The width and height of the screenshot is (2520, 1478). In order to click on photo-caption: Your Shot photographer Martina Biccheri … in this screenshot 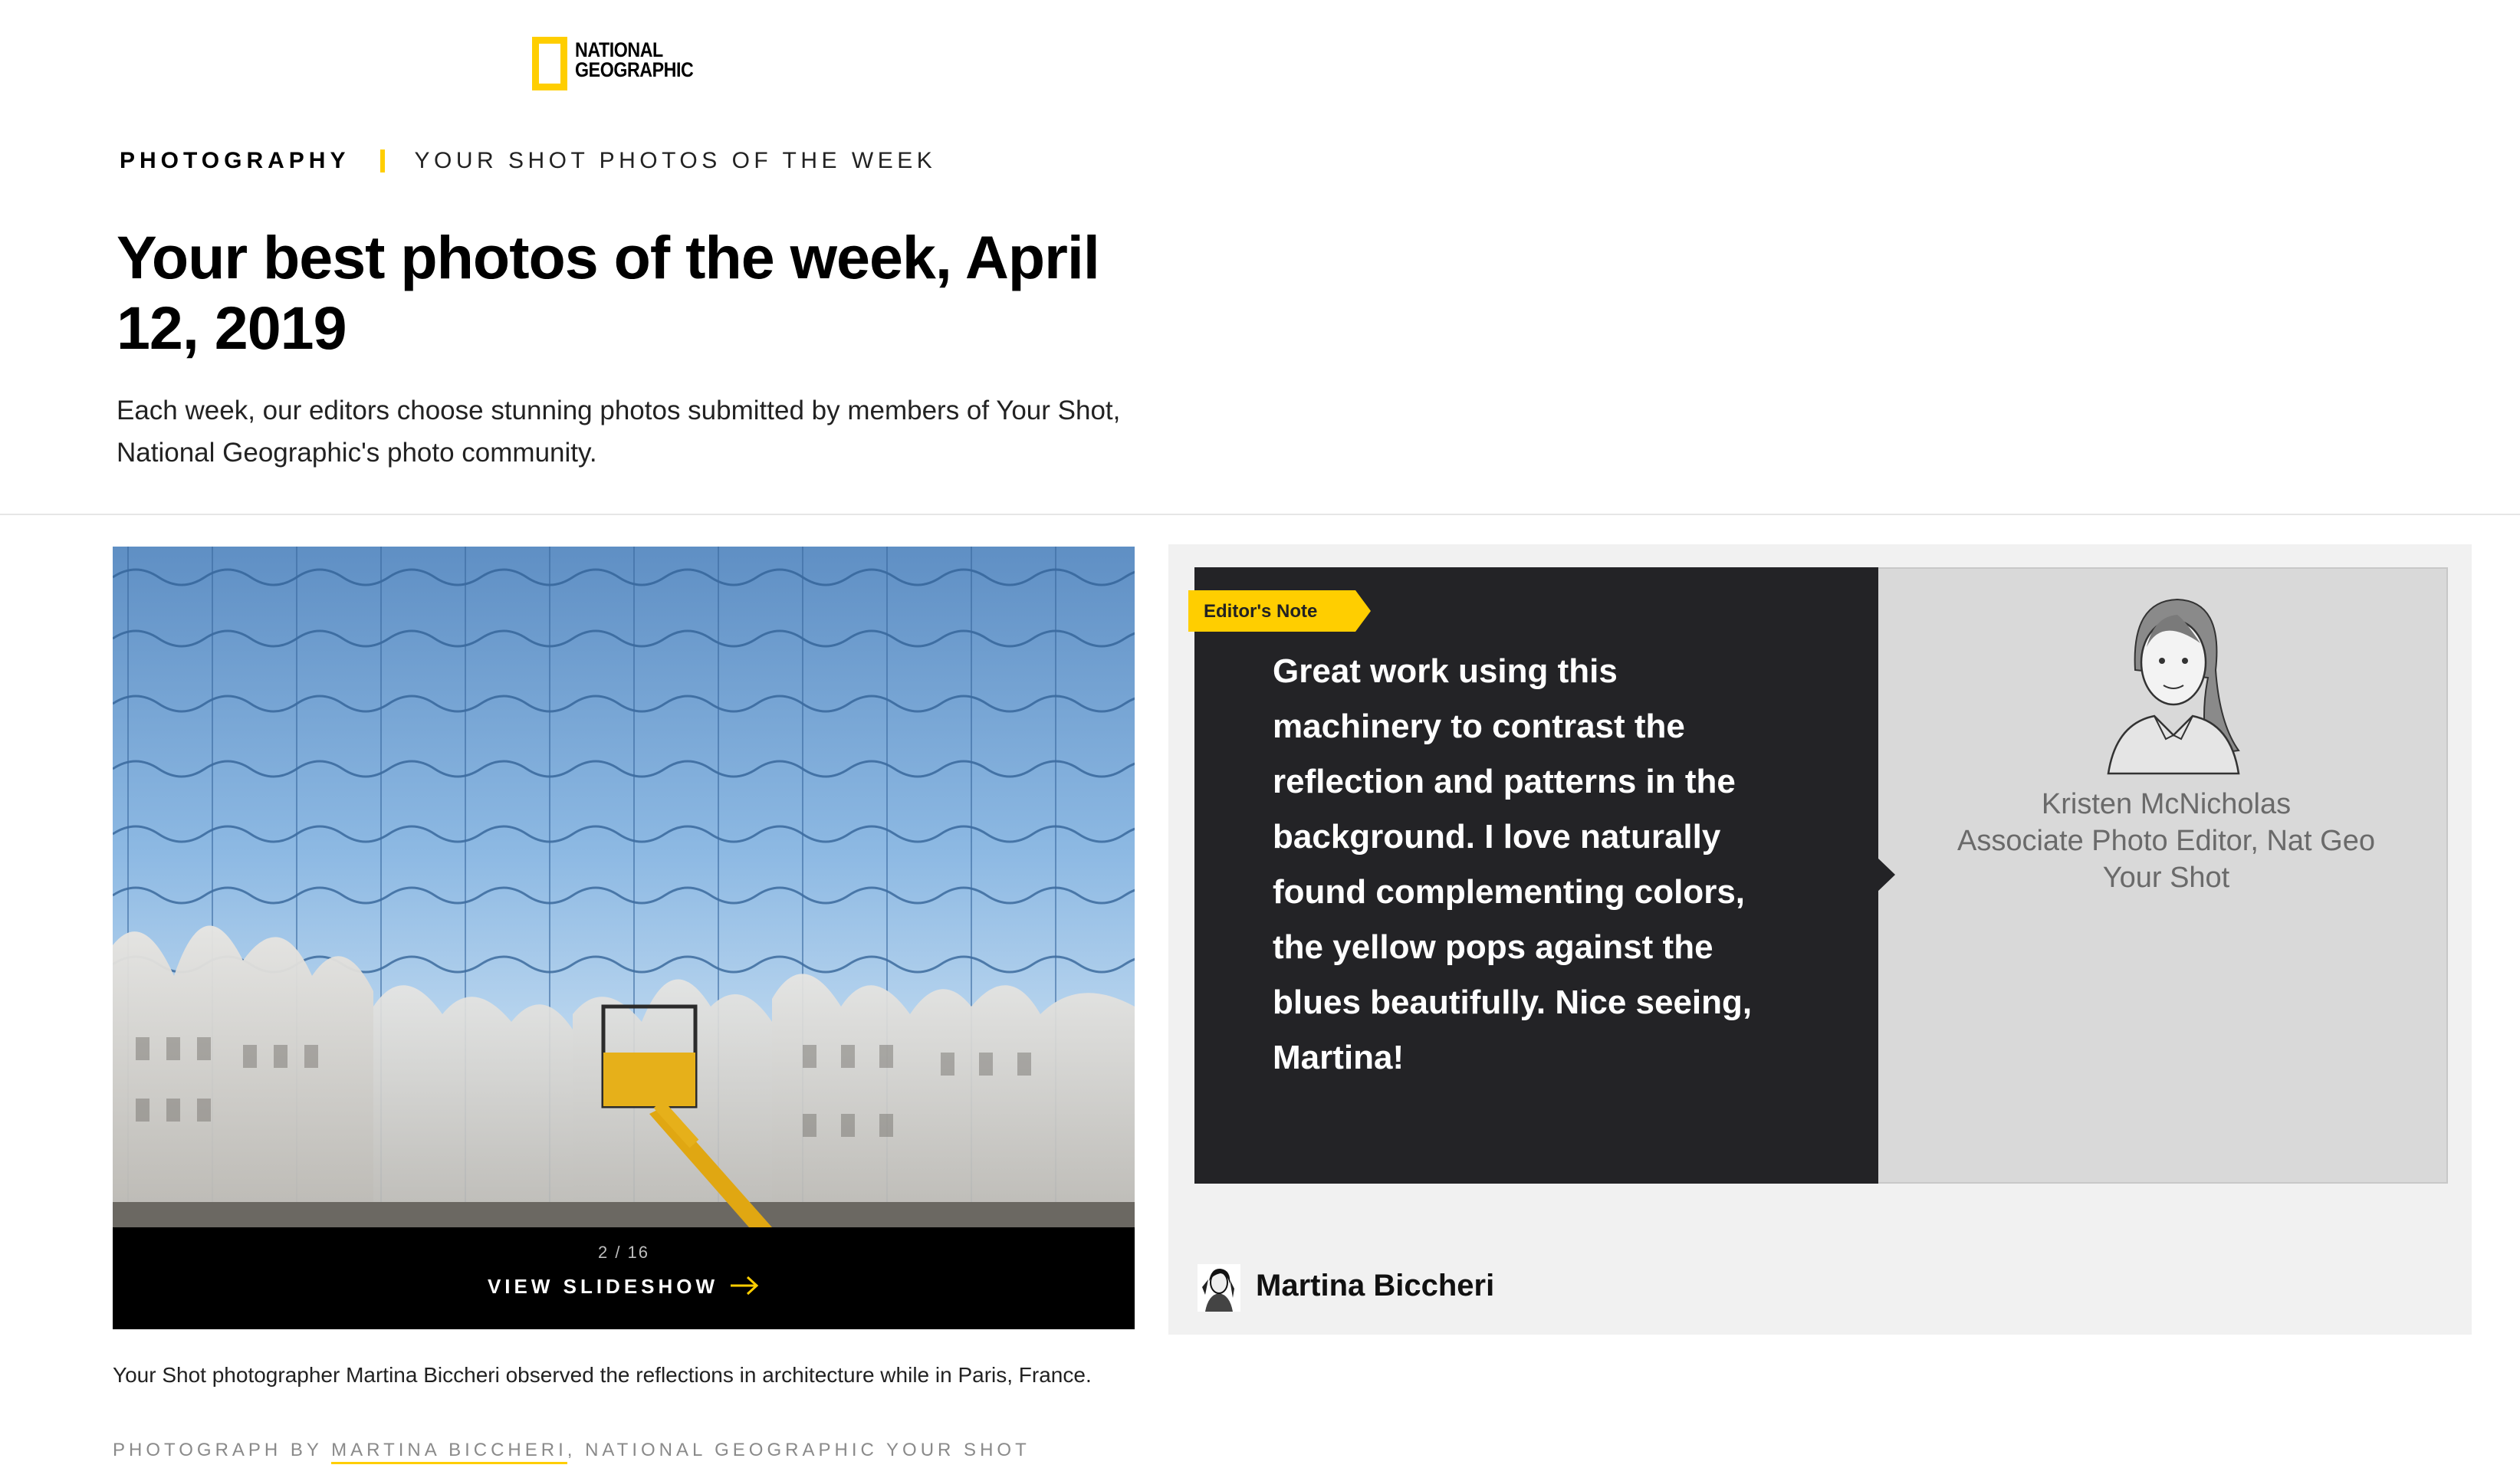, I will do `click(602, 1375)`.